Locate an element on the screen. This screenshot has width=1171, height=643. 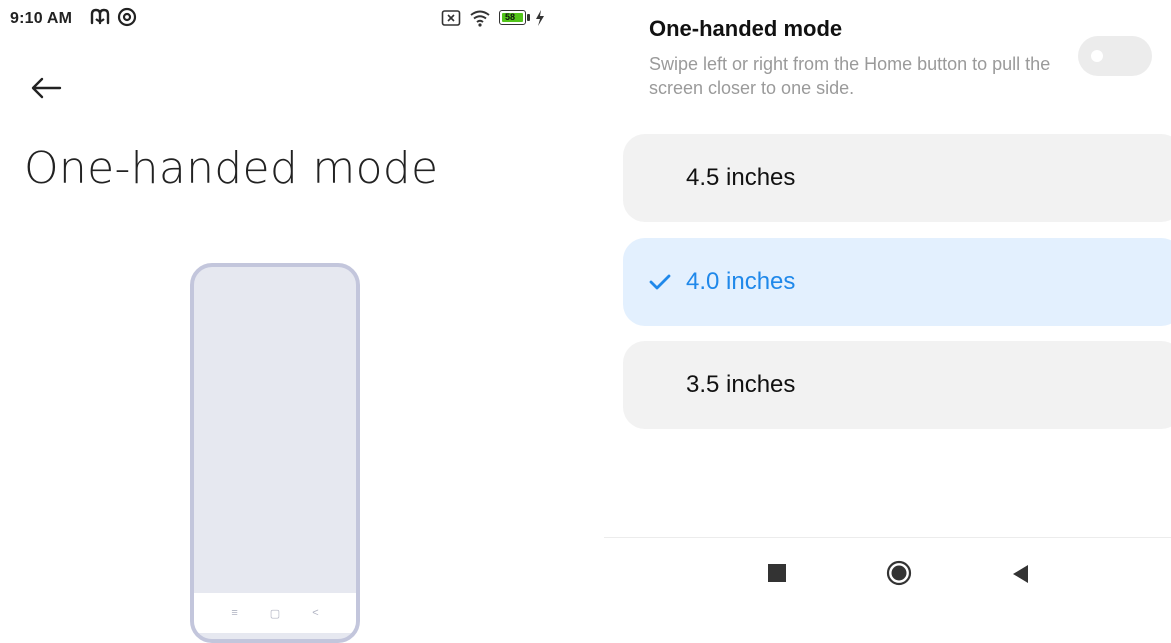
battery-level: 58 is located at coordinates (510, 17).